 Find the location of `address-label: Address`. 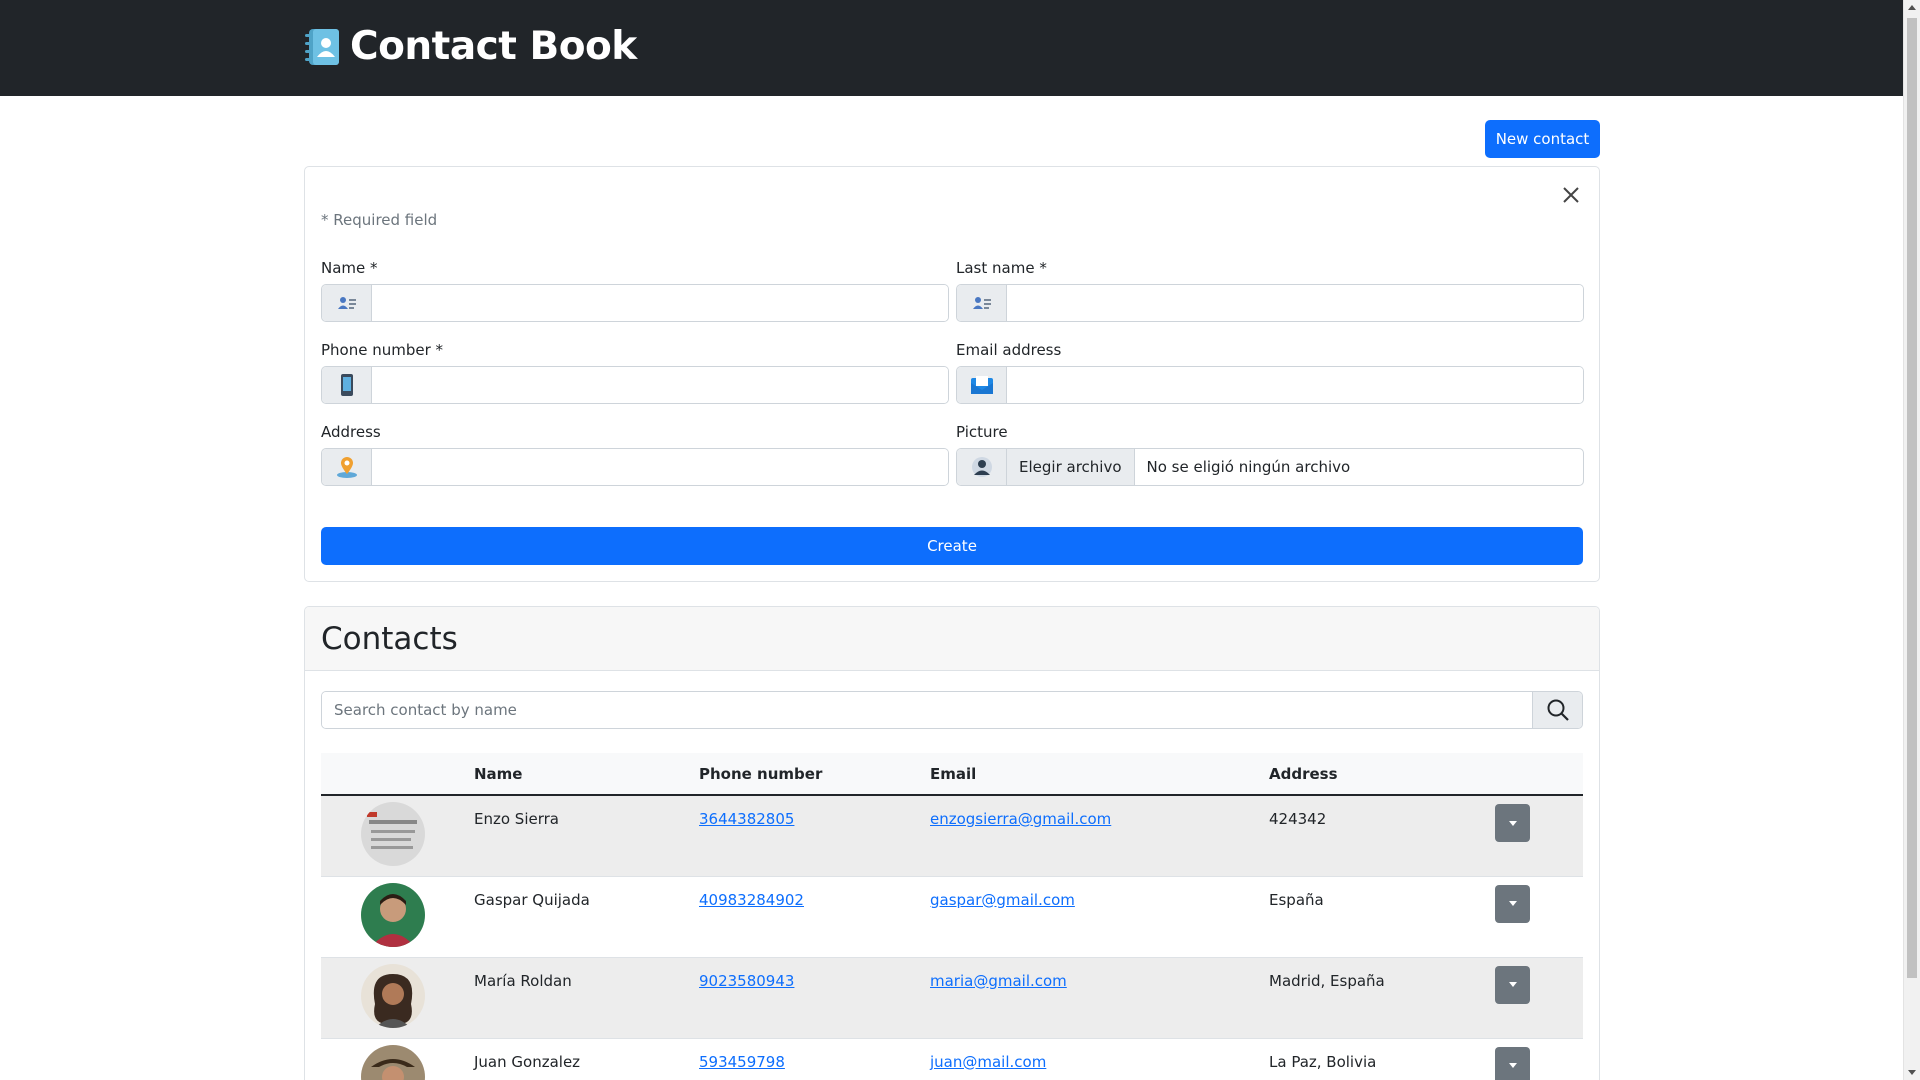

address-label: Address is located at coordinates (351, 432).